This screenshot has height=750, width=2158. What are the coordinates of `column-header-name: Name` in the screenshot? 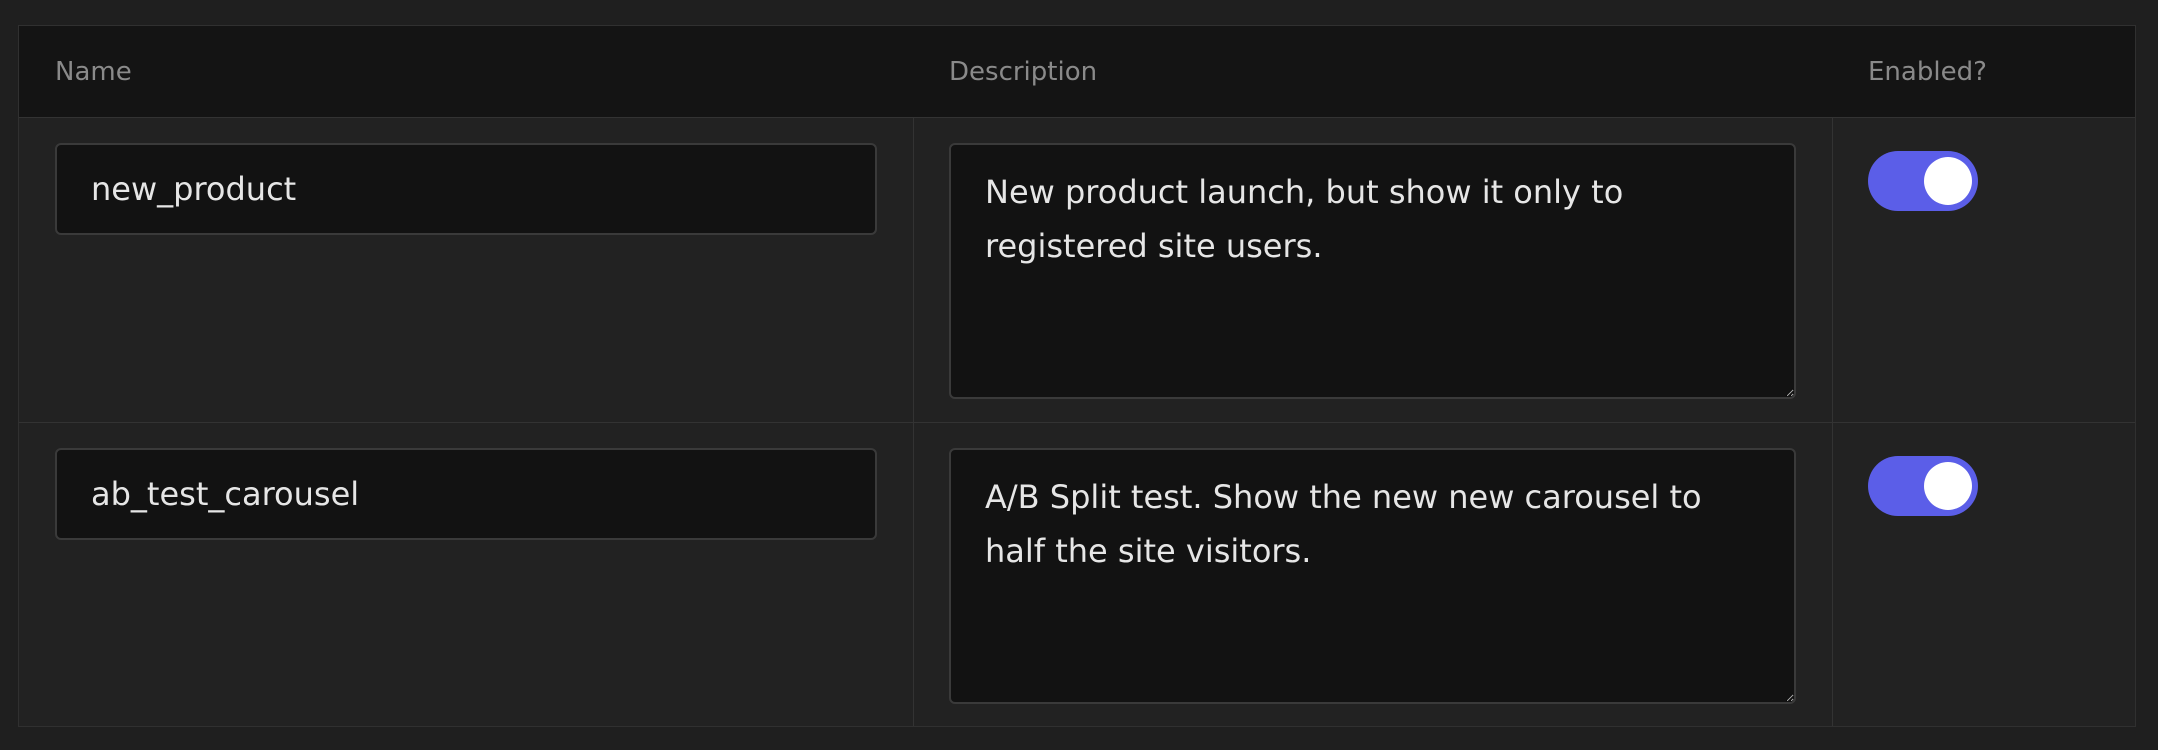 It's located at (93, 72).